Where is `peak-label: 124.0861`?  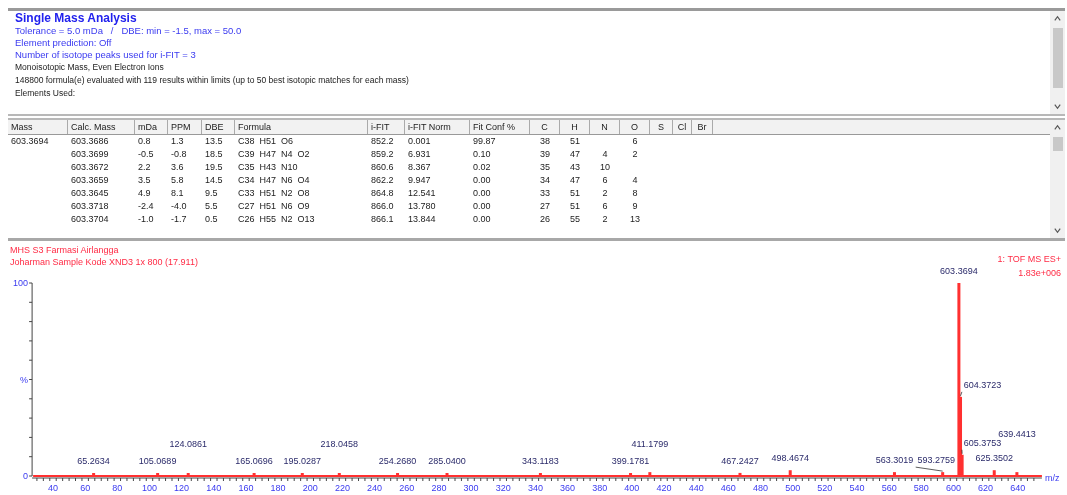
peak-label: 124.0861 is located at coordinates (188, 444).